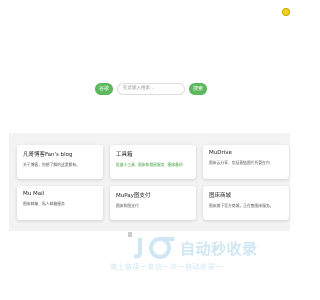  What do you see at coordinates (198, 89) in the screenshot?
I see `search-button: 搜索` at bounding box center [198, 89].